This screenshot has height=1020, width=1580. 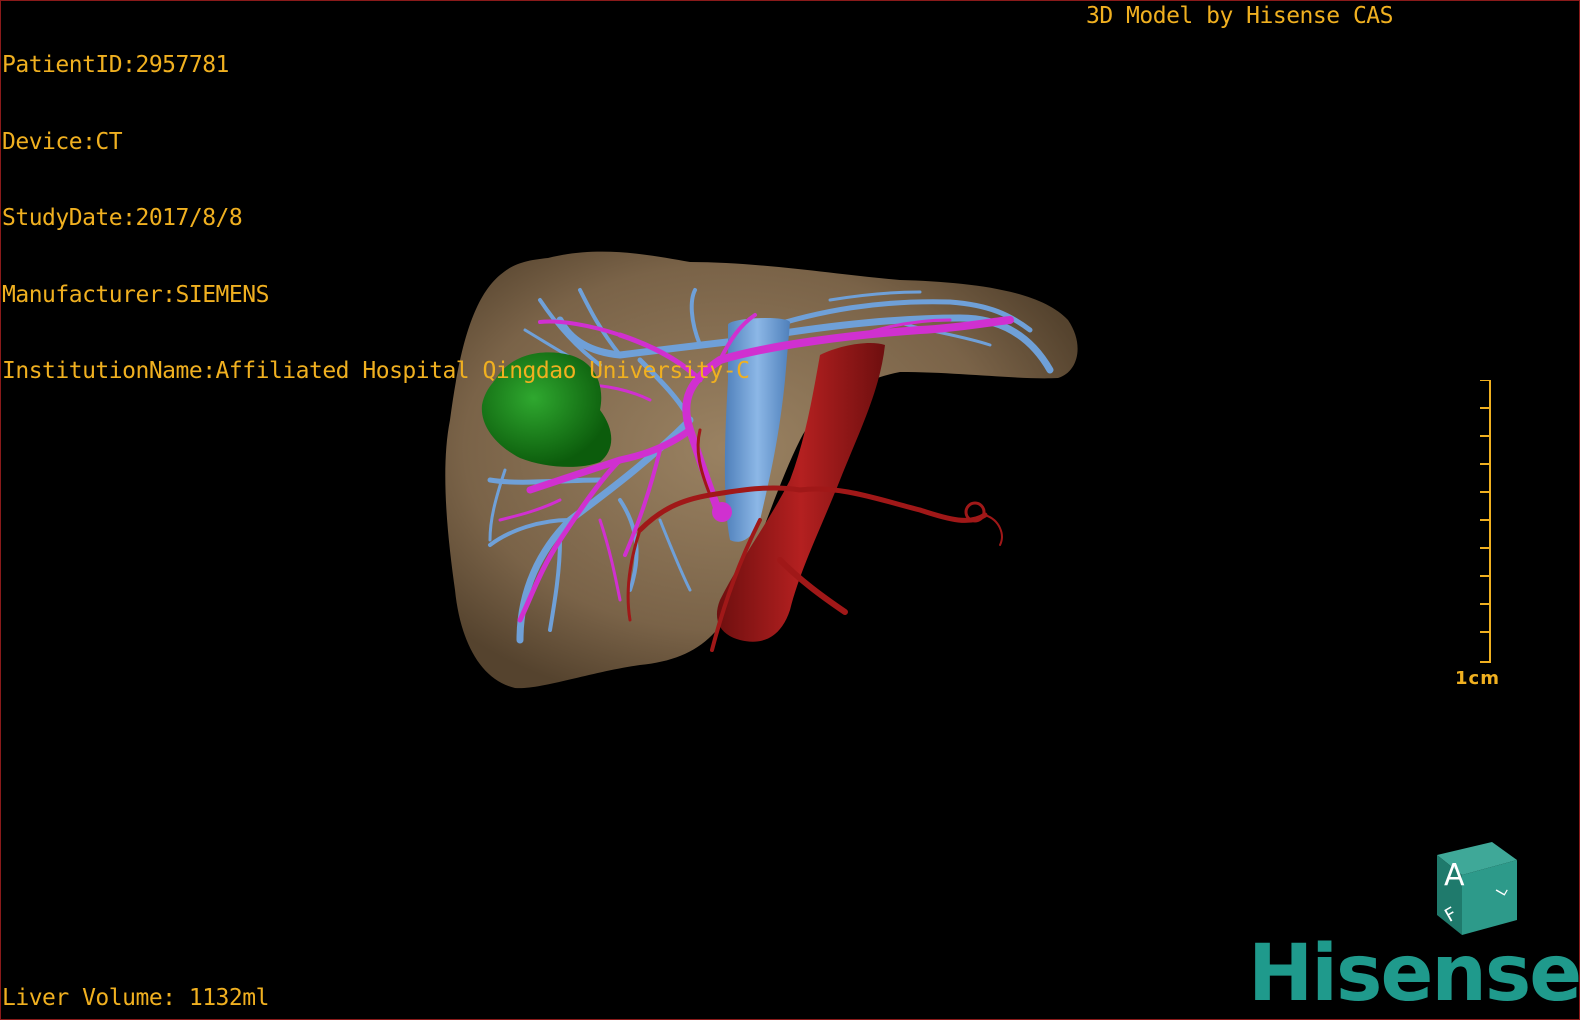 I want to click on manufacturer: Manufacturer:SIEMENS, so click(x=135, y=294).